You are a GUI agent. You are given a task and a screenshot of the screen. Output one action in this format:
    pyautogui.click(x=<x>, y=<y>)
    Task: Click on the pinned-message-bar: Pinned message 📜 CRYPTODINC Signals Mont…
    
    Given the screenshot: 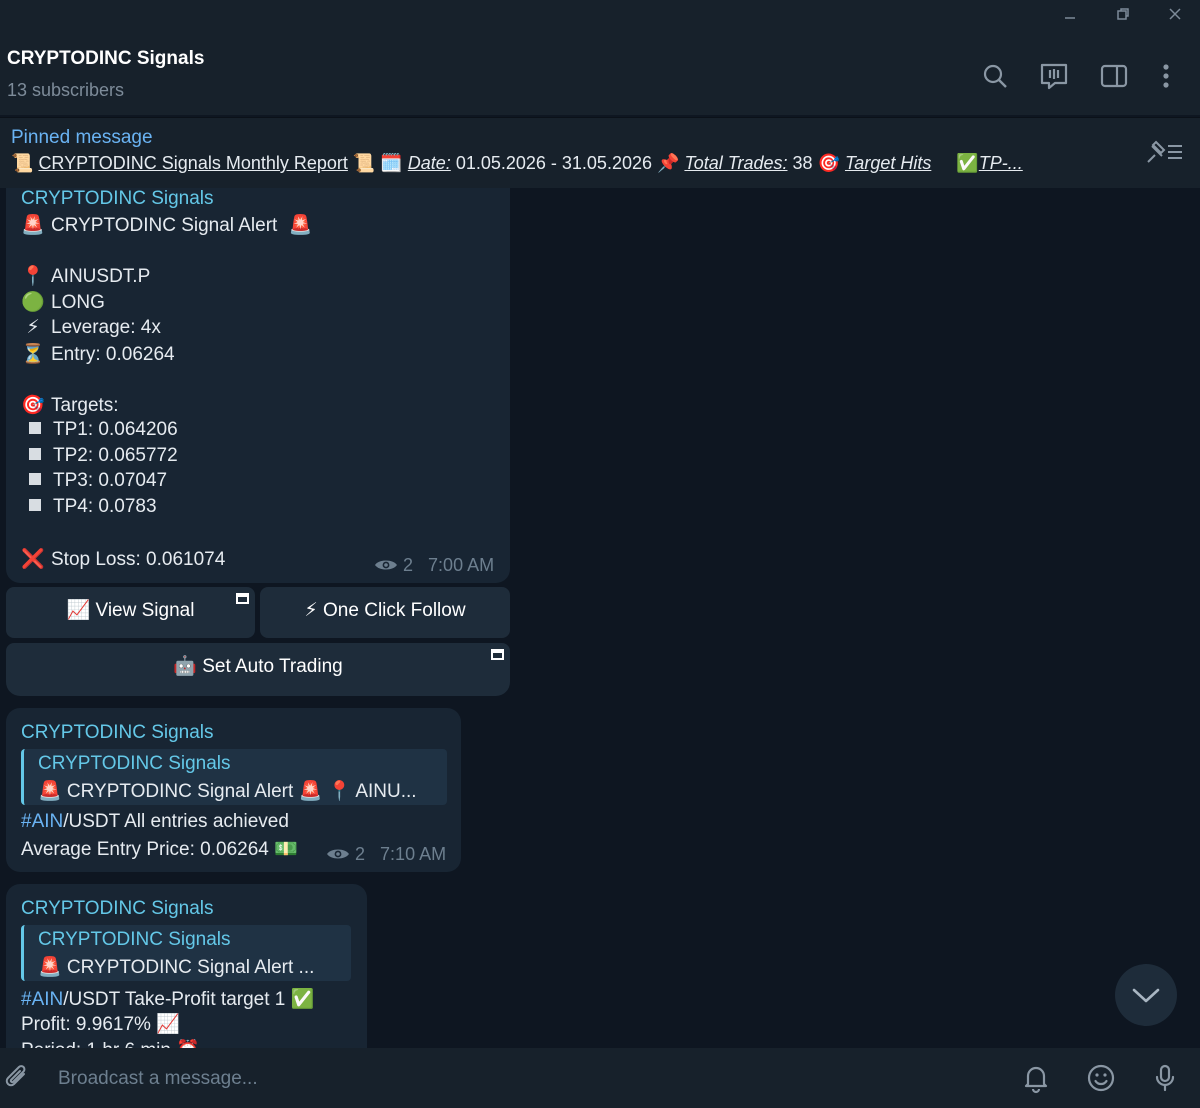 What is the action you would take?
    pyautogui.click(x=600, y=152)
    